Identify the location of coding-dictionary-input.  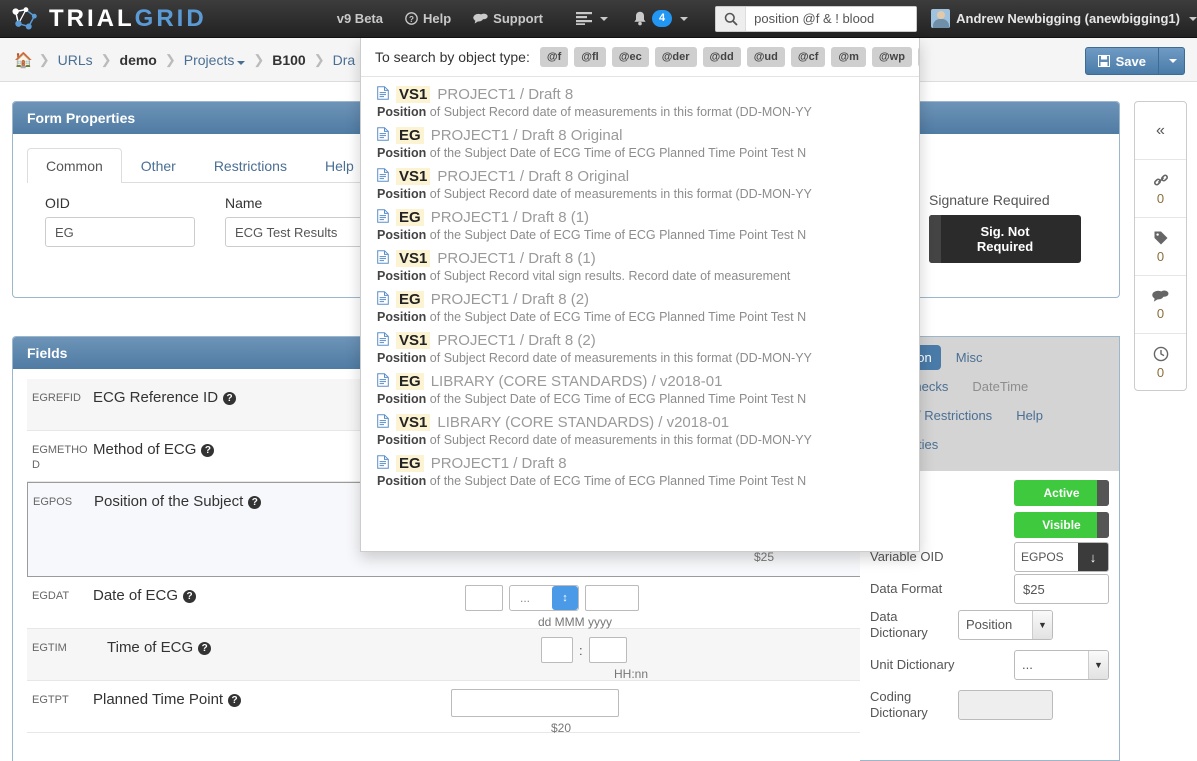
(1005, 705).